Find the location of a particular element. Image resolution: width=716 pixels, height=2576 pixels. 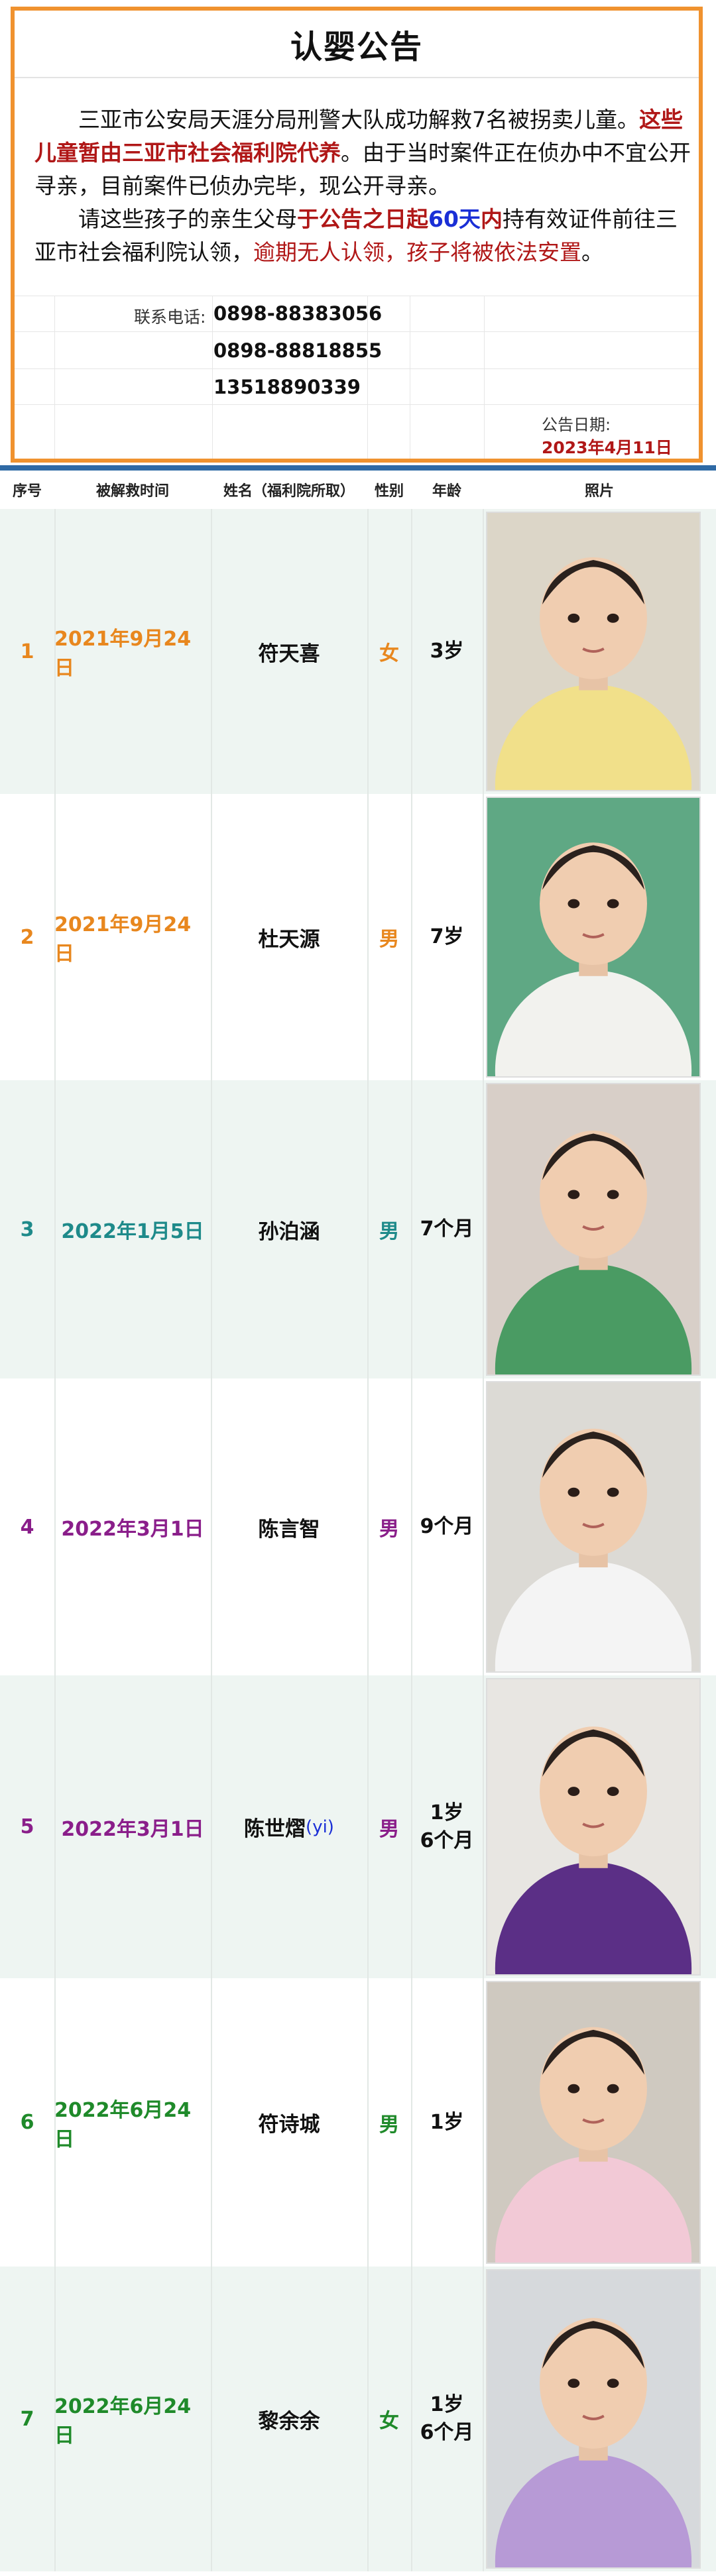

para2-text-a: 请这些孩子的亲生父母 is located at coordinates (187, 219).